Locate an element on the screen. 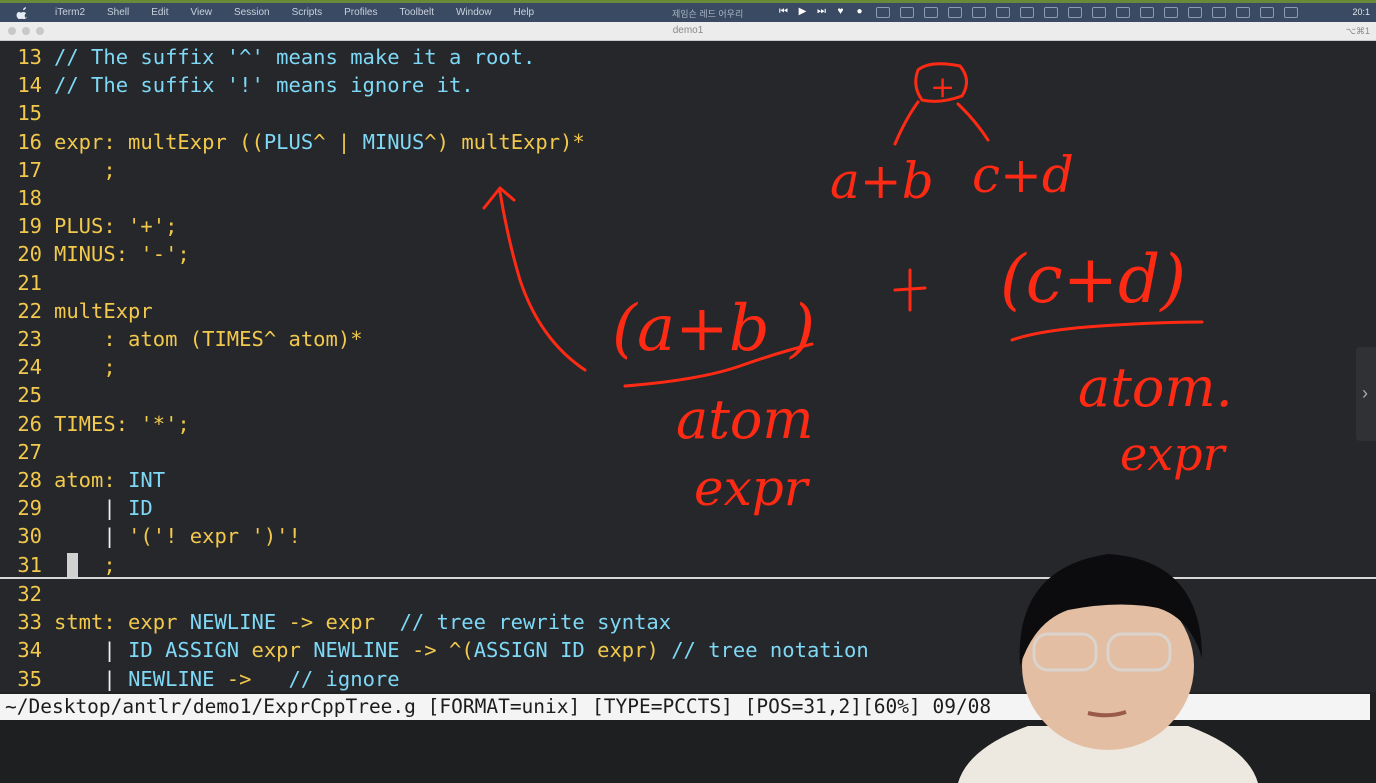  apple-icon is located at coordinates (23, 12).